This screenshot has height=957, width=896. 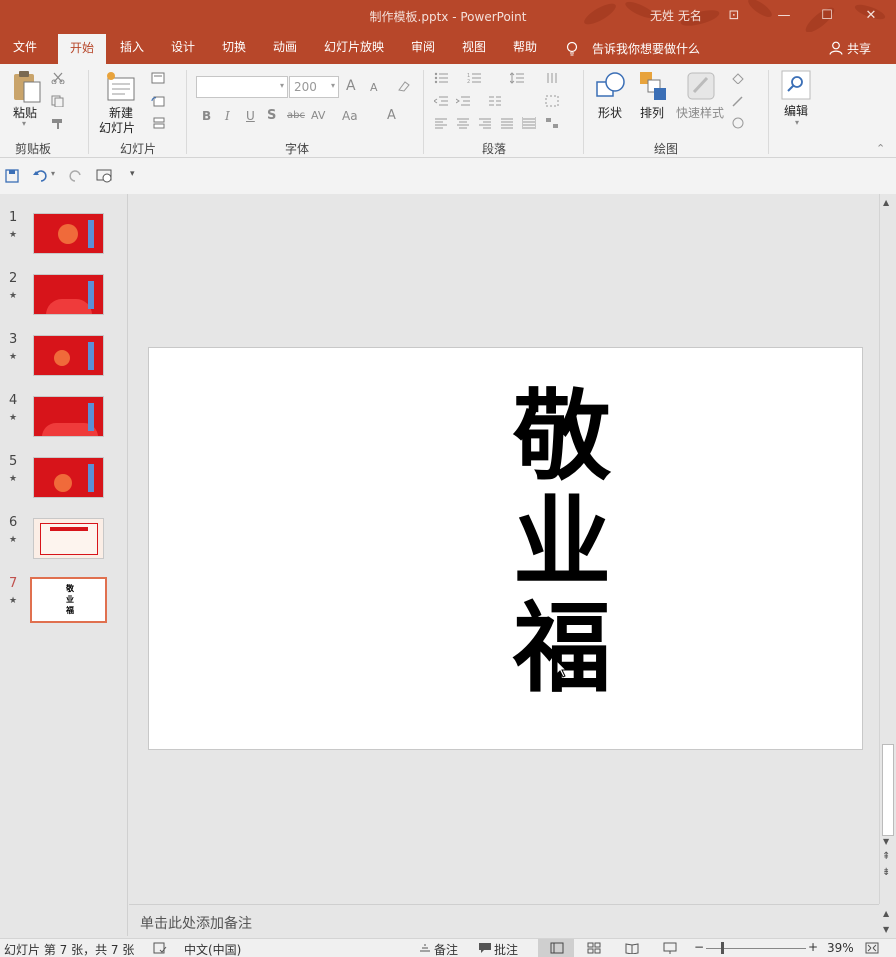 I want to click on align-text-icon, so click(x=552, y=101).